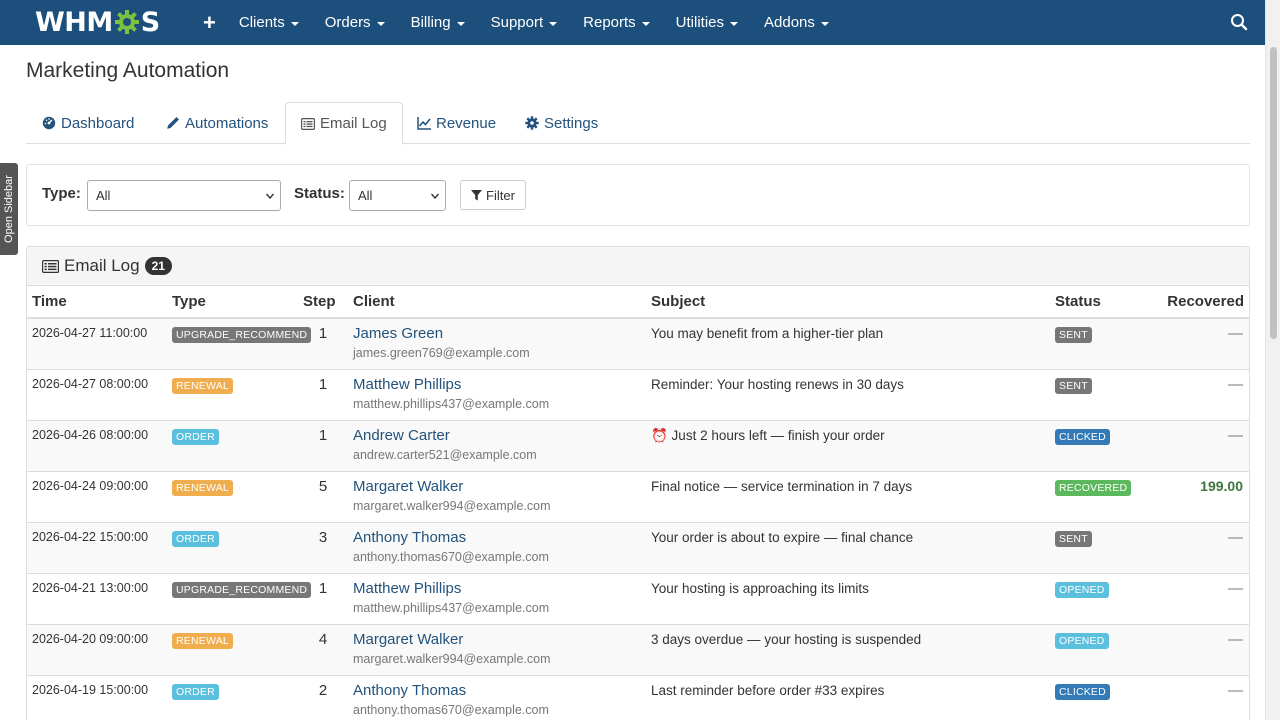  Describe the element at coordinates (456, 123) in the screenshot. I see `tab-revenue: Revenue` at that location.